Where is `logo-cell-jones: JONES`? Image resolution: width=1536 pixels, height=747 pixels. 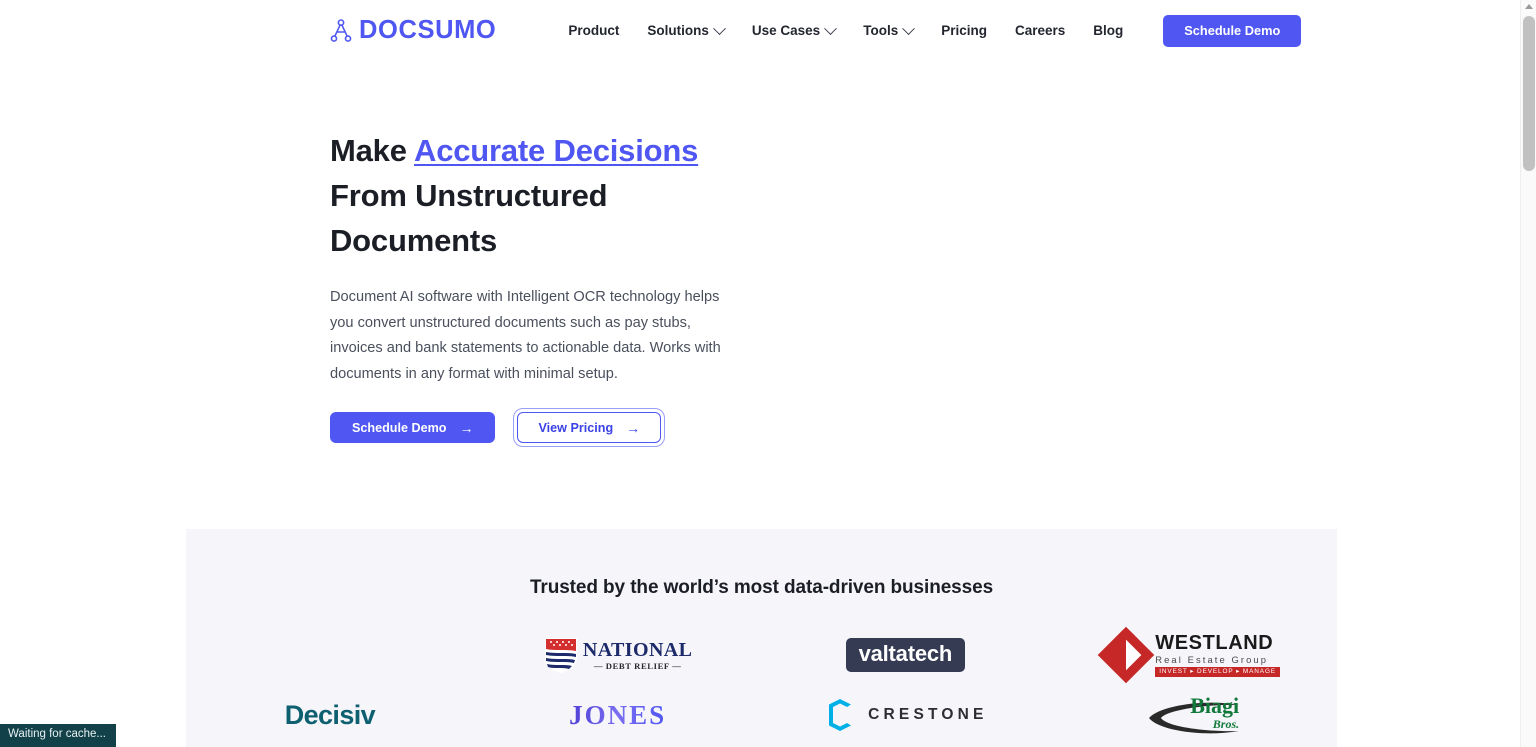 logo-cell-jones: JONES is located at coordinates (618, 715).